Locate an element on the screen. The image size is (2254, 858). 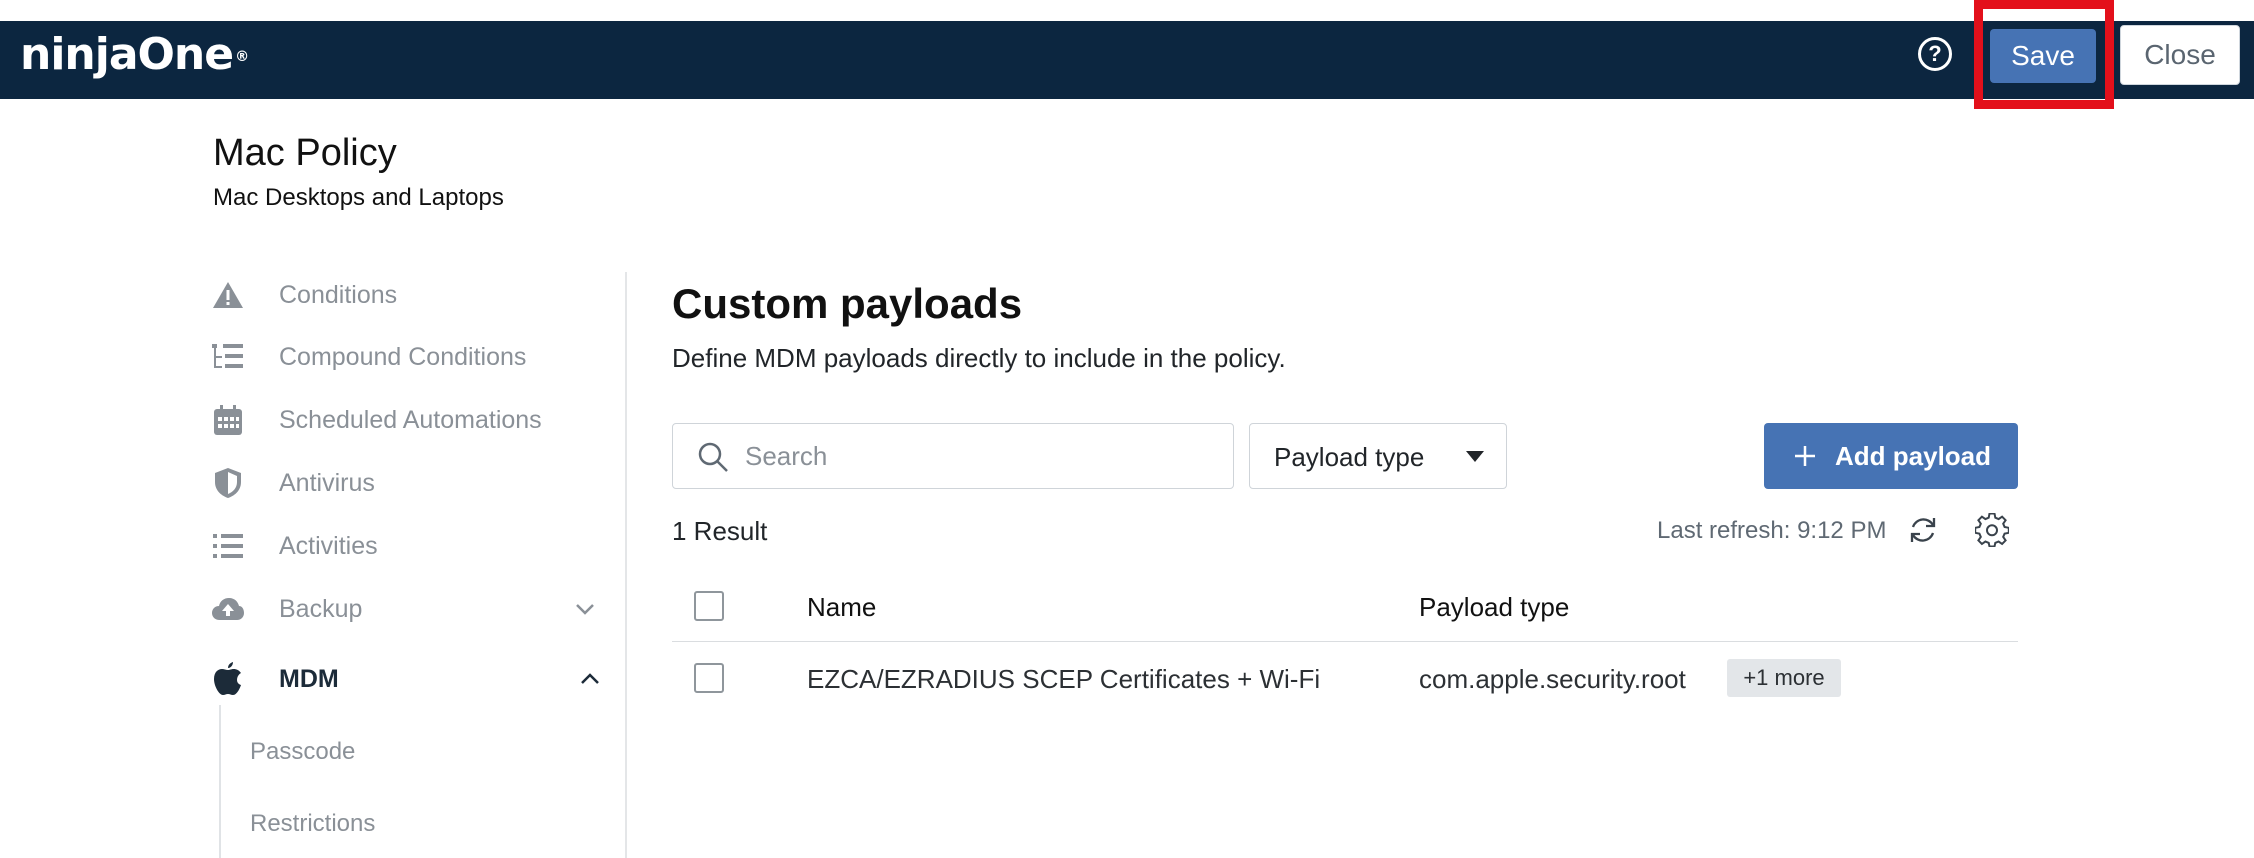
sidebar-item-label: Activities is located at coordinates (328, 545).